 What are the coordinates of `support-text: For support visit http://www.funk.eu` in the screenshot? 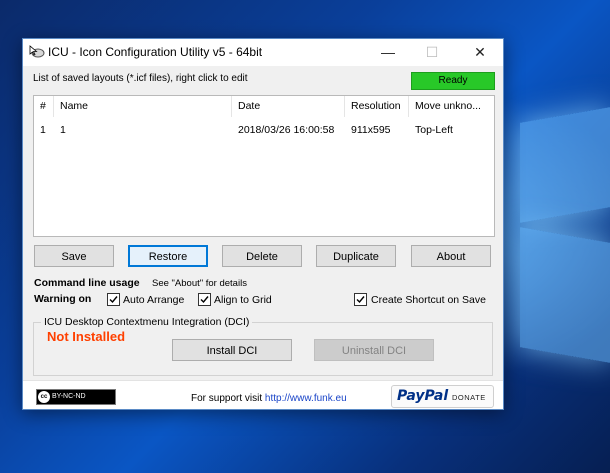 It's located at (269, 398).